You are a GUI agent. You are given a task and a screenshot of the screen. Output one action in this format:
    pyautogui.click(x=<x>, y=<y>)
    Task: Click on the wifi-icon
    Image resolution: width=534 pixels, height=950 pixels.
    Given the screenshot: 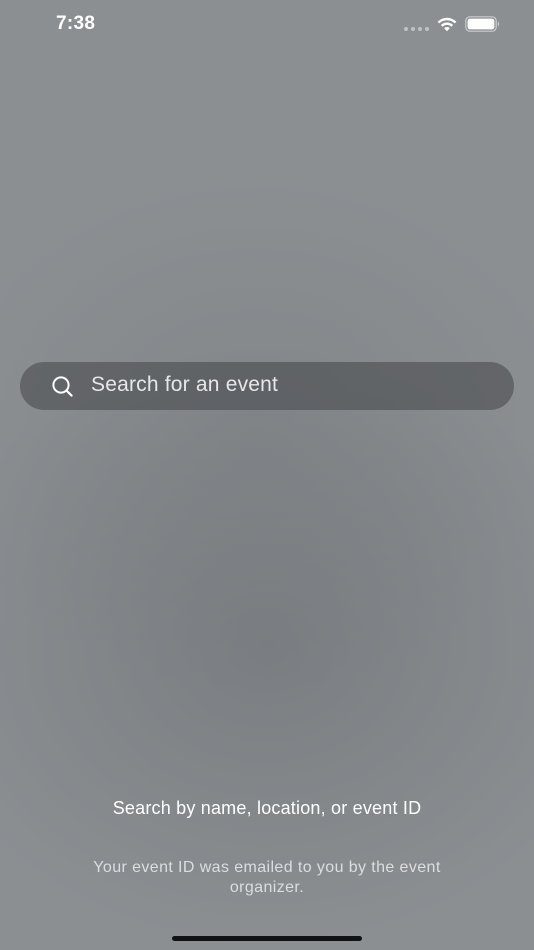 What is the action you would take?
    pyautogui.click(x=447, y=24)
    